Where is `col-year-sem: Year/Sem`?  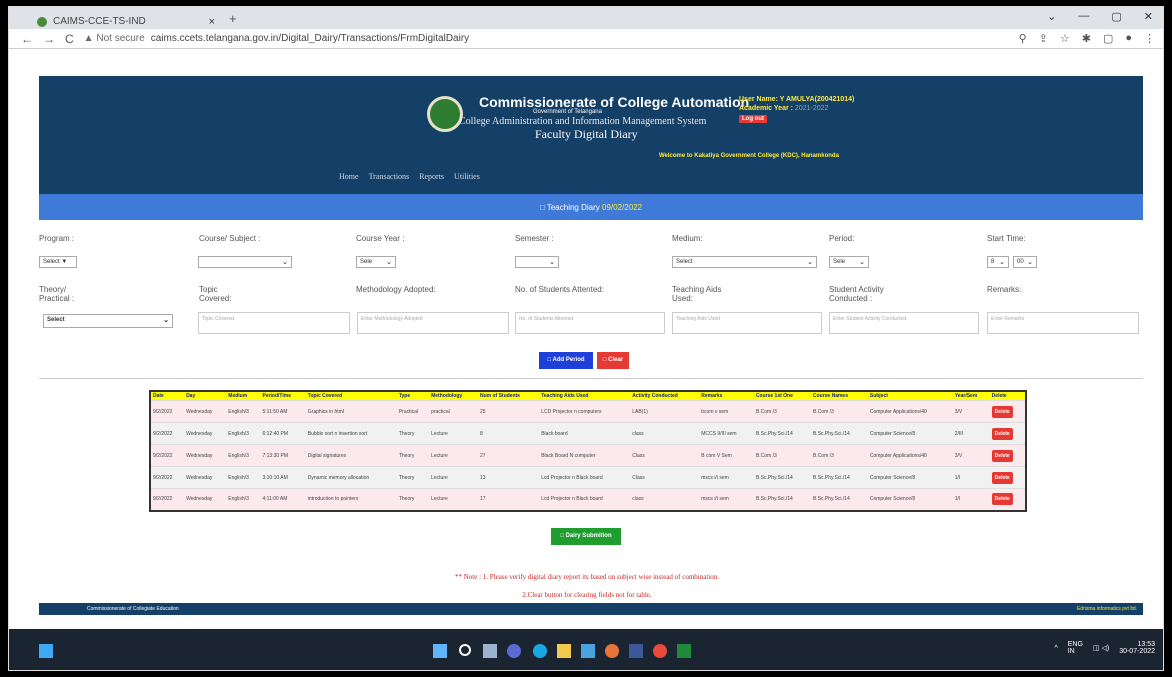
col-year-sem: Year/Sem is located at coordinates (971, 396).